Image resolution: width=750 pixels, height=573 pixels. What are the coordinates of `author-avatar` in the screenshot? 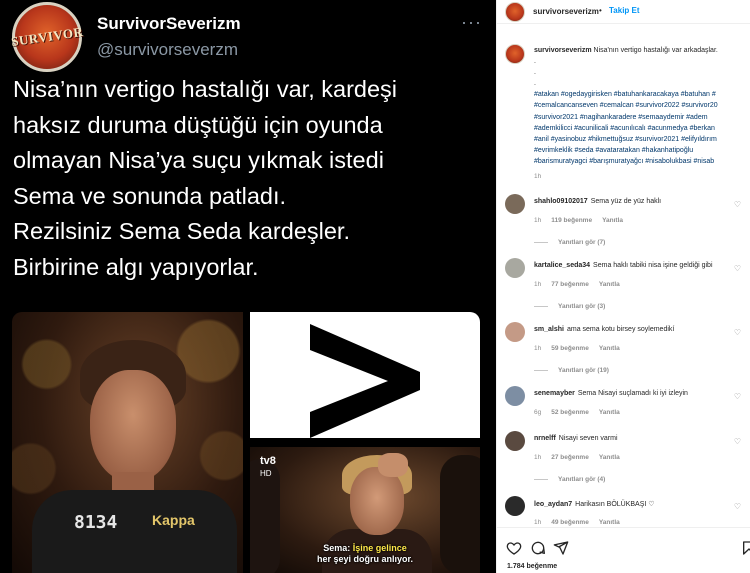 It's located at (515, 12).